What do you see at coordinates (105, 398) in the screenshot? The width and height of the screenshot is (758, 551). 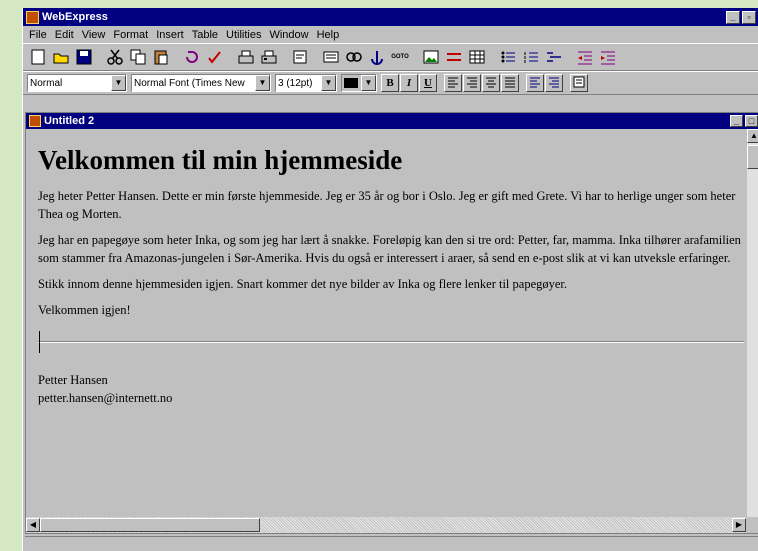 I see `signature-email: petter.hansen@internett.no` at bounding box center [105, 398].